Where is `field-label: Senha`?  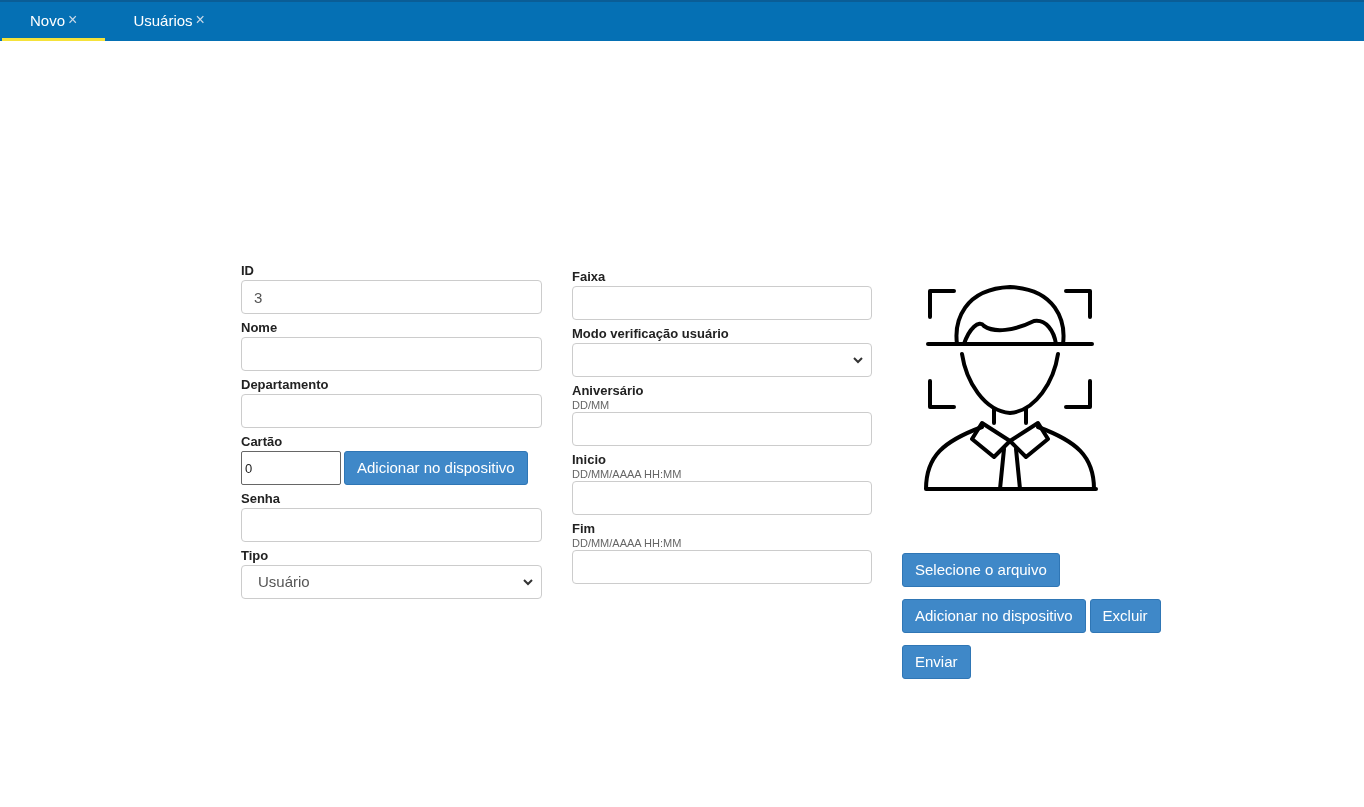 field-label: Senha is located at coordinates (261, 499).